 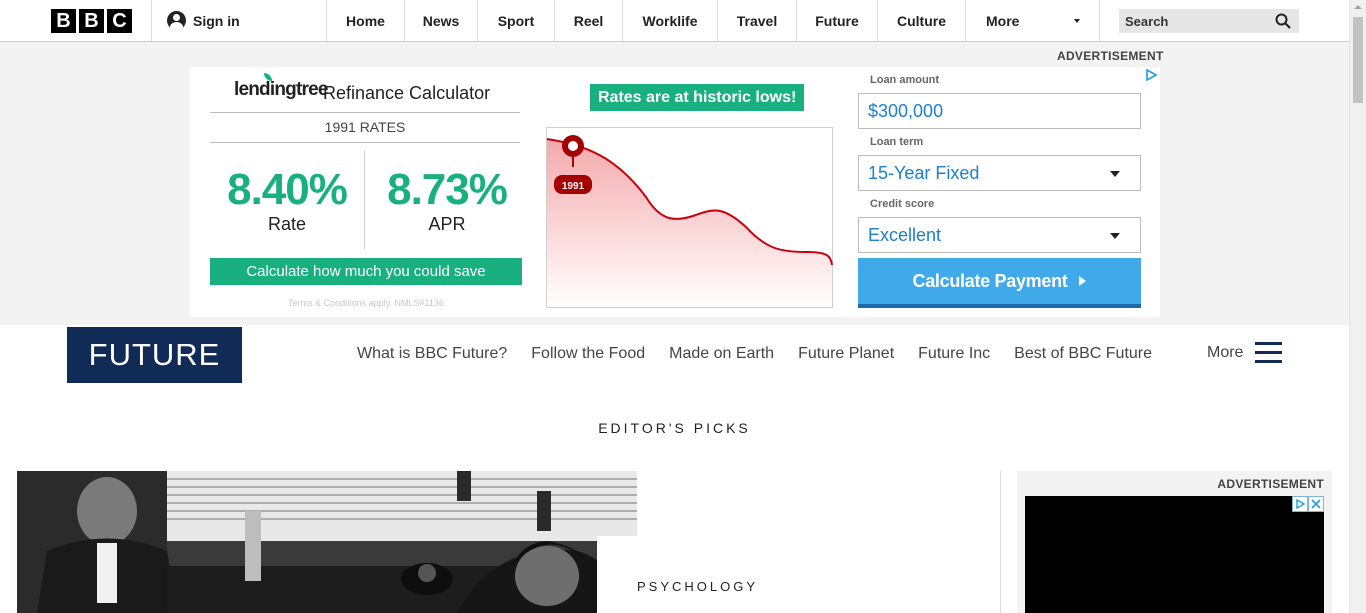 What do you see at coordinates (588, 354) in the screenshot?
I see `future-nav-follow-the-food: Follow the Food` at bounding box center [588, 354].